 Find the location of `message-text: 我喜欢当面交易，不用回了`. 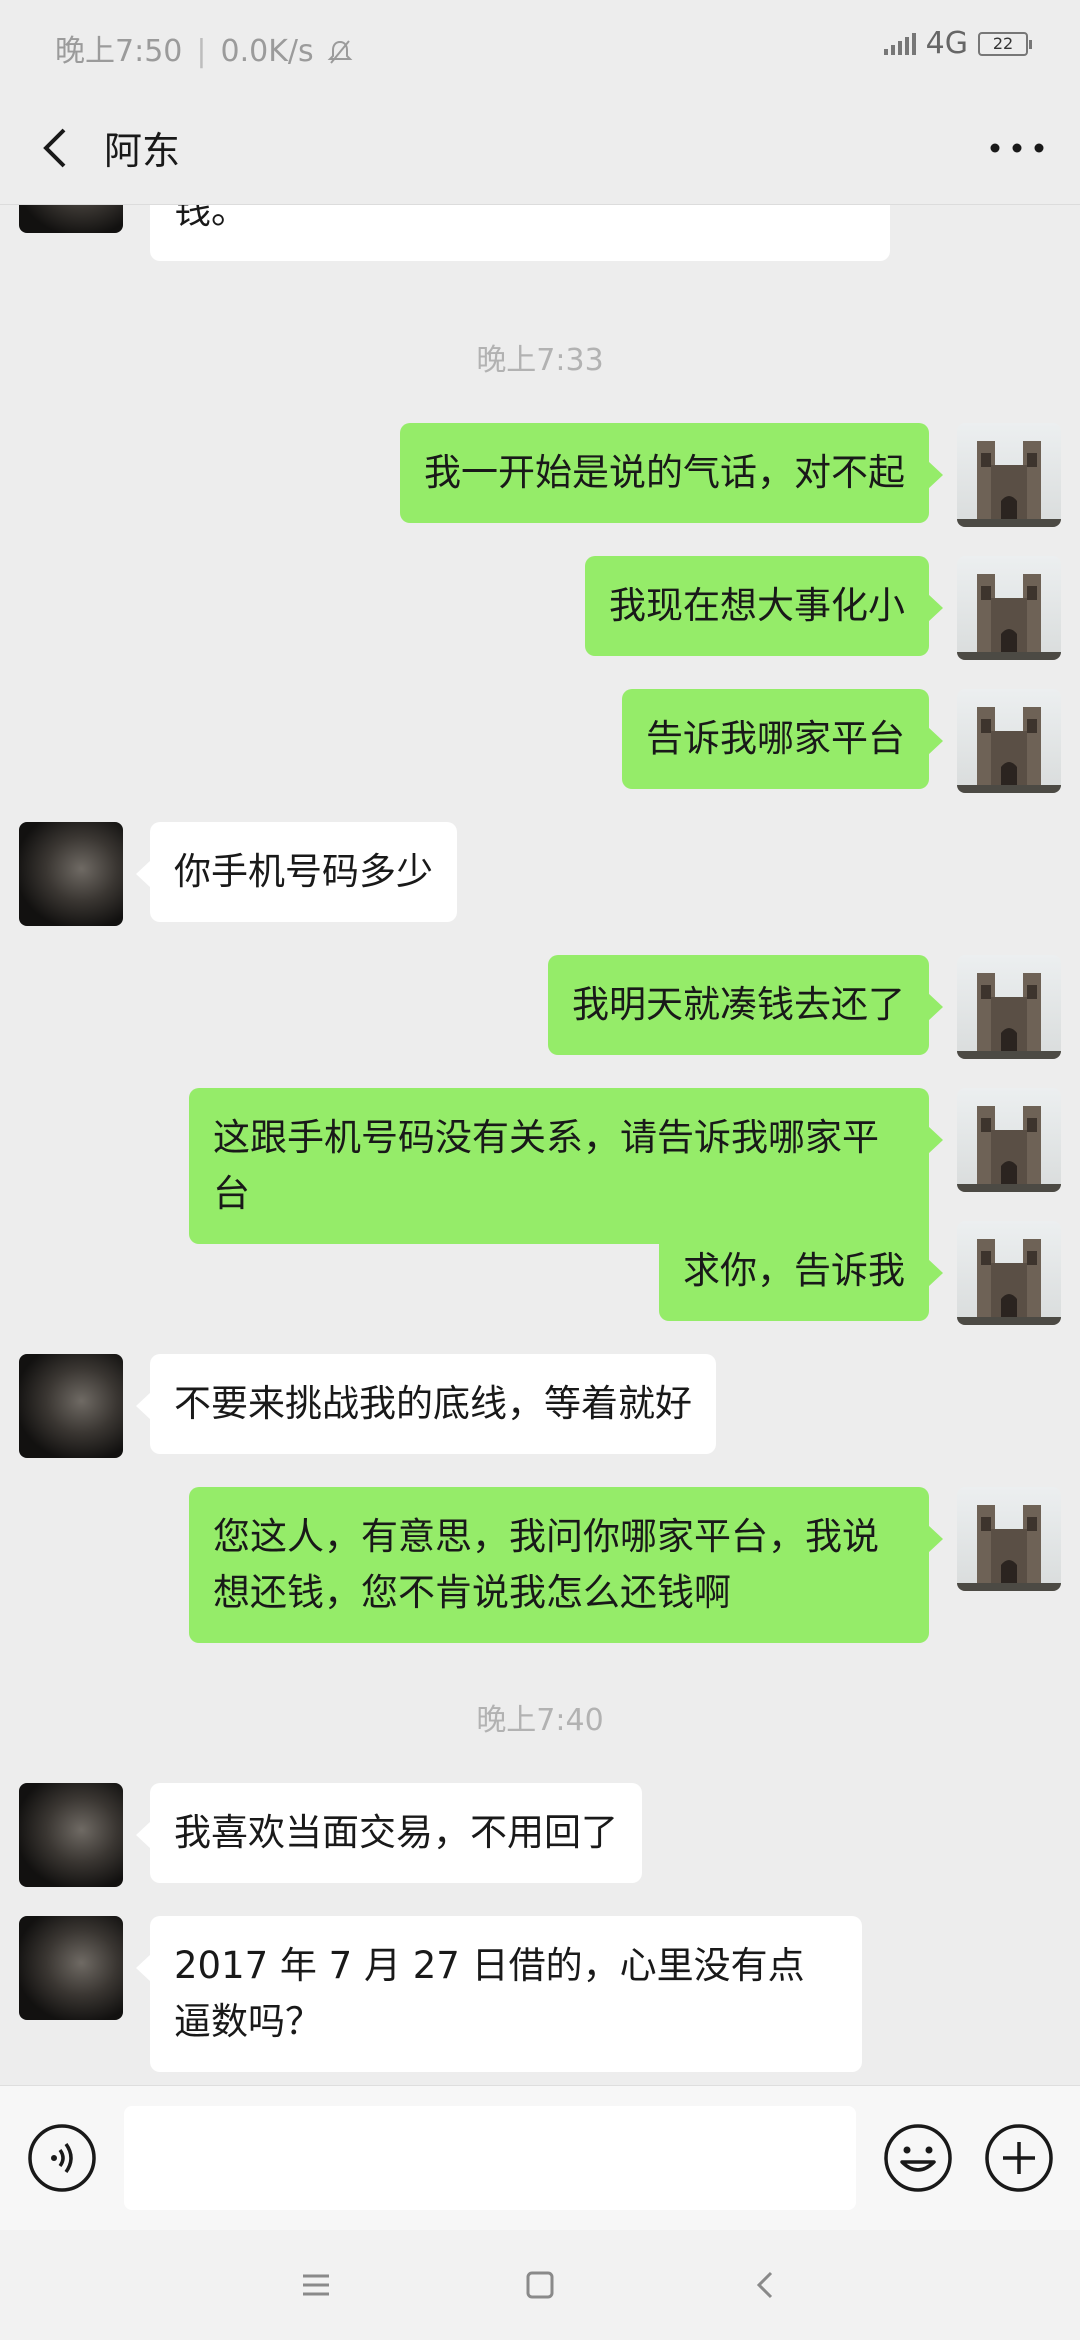

message-text: 我喜欢当面交易，不用回了 is located at coordinates (396, 1832).